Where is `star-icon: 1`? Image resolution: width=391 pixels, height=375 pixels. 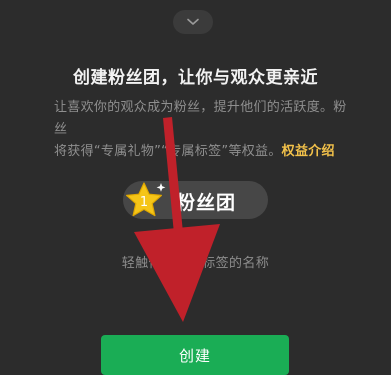
star-icon: 1 is located at coordinates (146, 199).